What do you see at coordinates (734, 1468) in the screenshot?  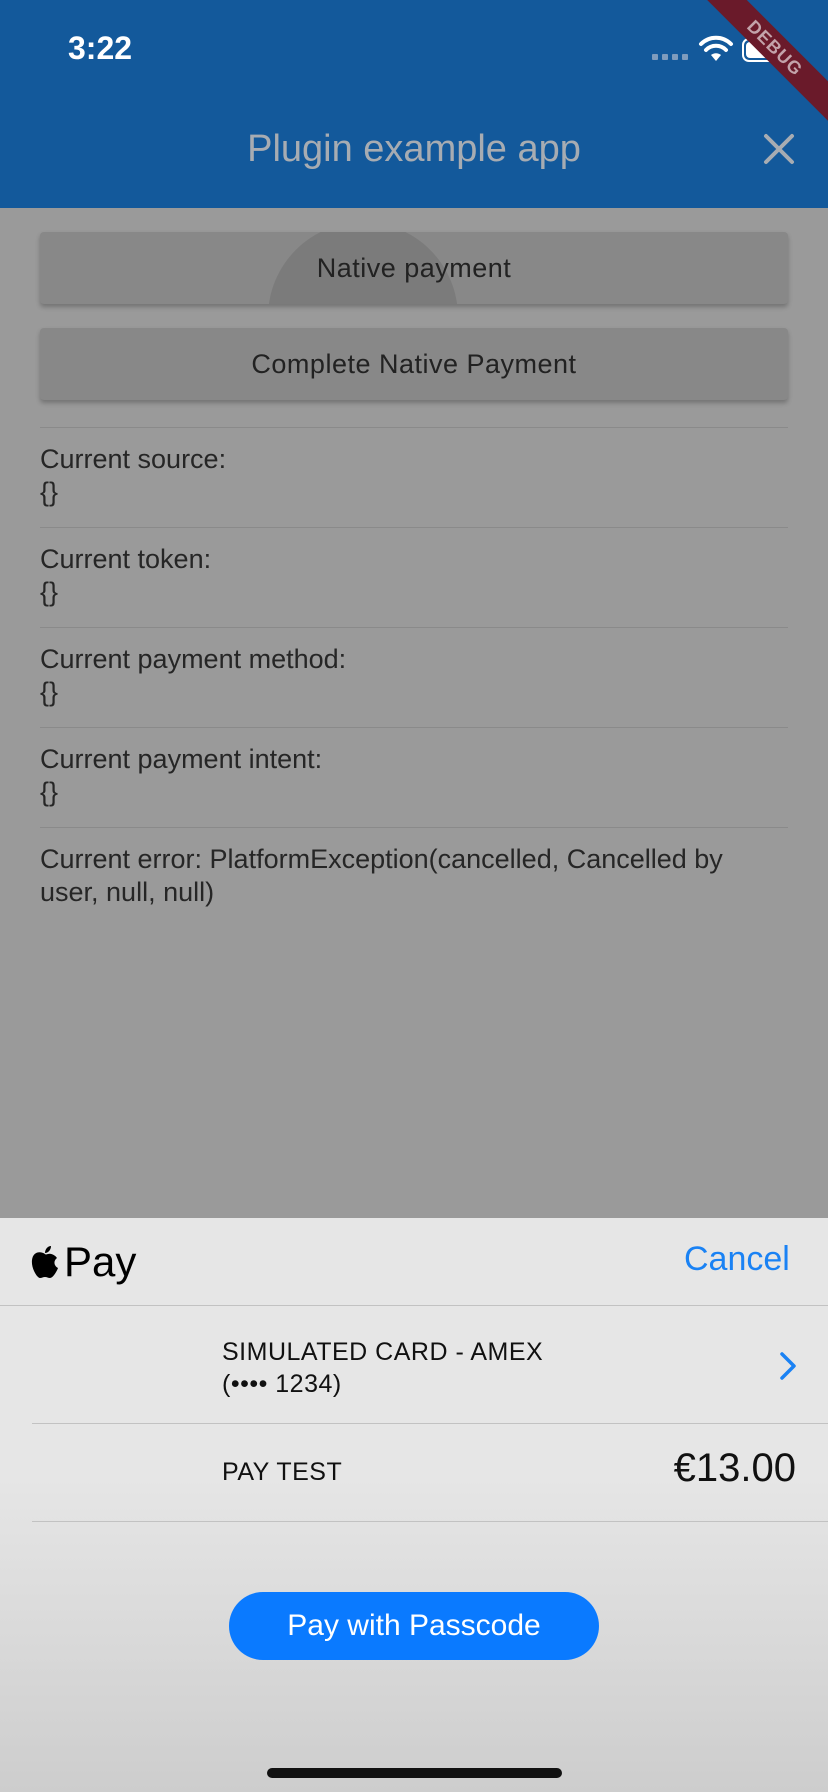 I see `total-amount: €13.00` at bounding box center [734, 1468].